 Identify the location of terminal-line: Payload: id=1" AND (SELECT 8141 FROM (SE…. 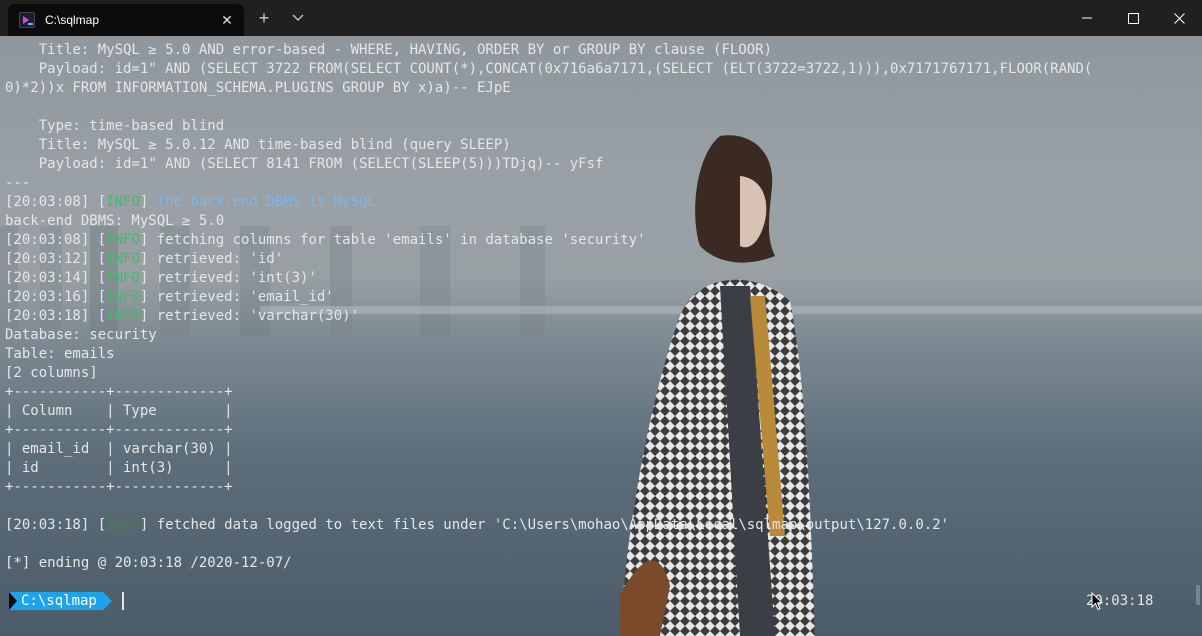
(304, 164).